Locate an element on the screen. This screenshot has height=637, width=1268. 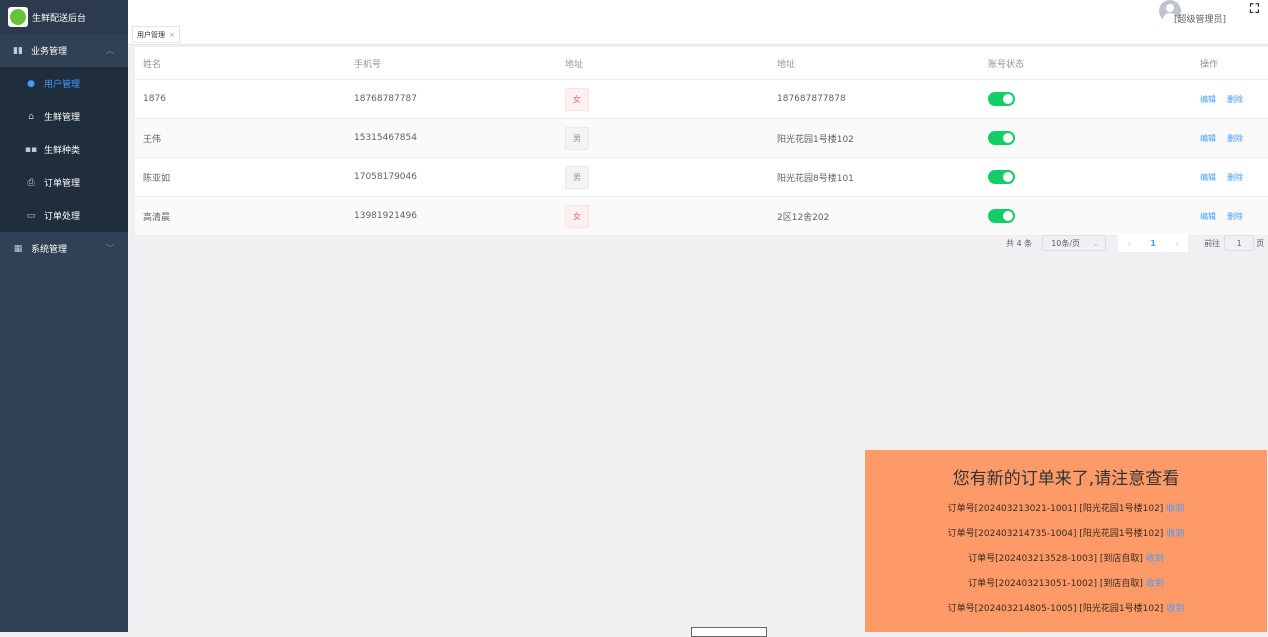
table-row: 陈亚如 17058179046 男 阳光花园8号楼101 编辑 删除 is located at coordinates (701, 177).